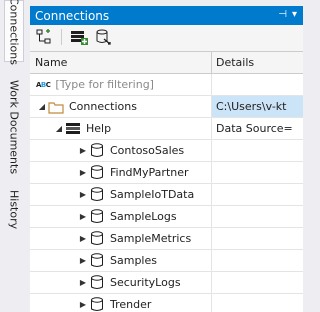 The height and width of the screenshot is (312, 320). I want to click on tree-row-database: ▶ SampleLogs, so click(166, 217).